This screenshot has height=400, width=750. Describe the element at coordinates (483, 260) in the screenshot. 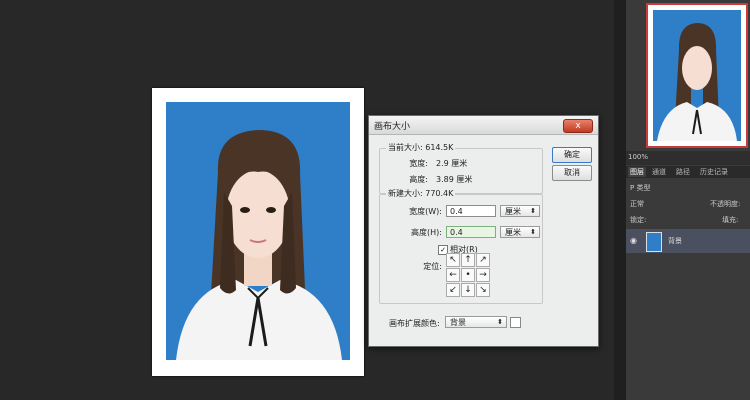

I see `anchor-top-right: ↗` at that location.